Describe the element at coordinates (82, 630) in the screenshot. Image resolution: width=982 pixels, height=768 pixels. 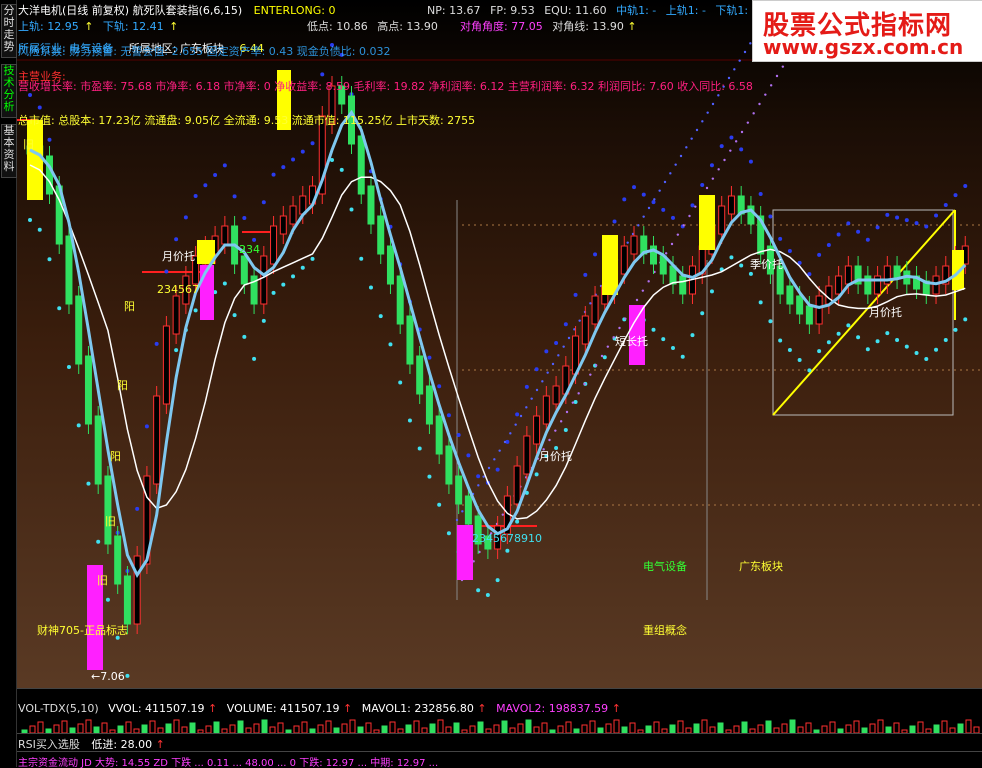
I see `label-caishen: 财神705-正品标志` at that location.